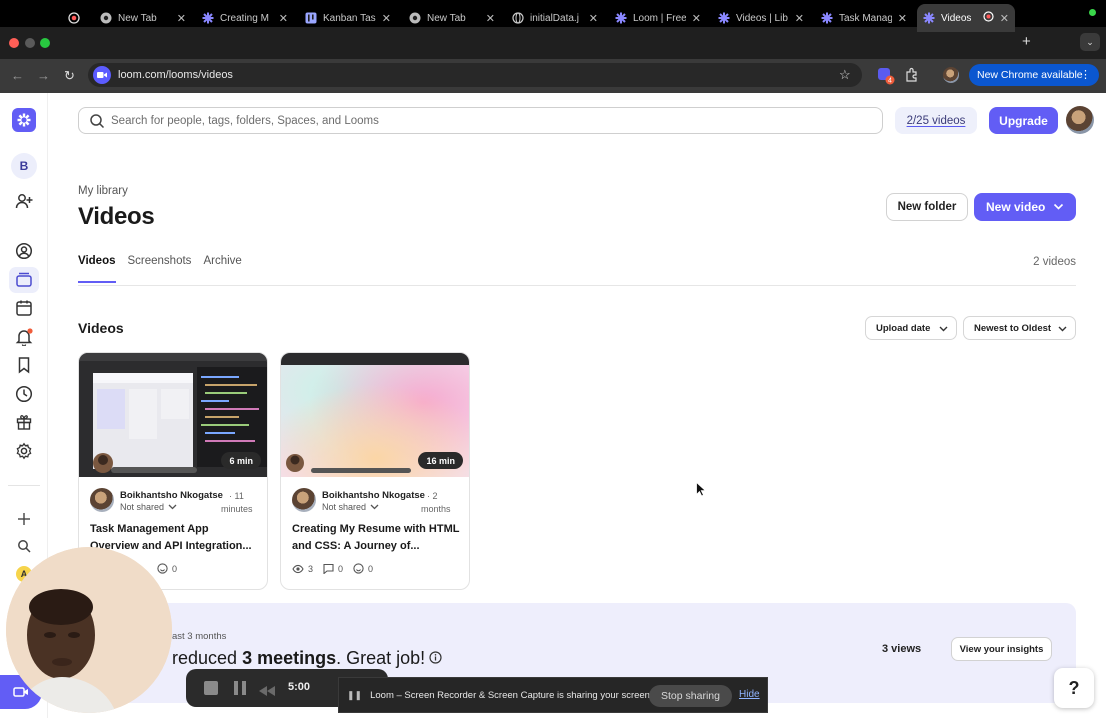 This screenshot has width=1106, height=718. What do you see at coordinates (452, 18) in the screenshot?
I see `tab-new-tab-2: New Tab ✕` at bounding box center [452, 18].